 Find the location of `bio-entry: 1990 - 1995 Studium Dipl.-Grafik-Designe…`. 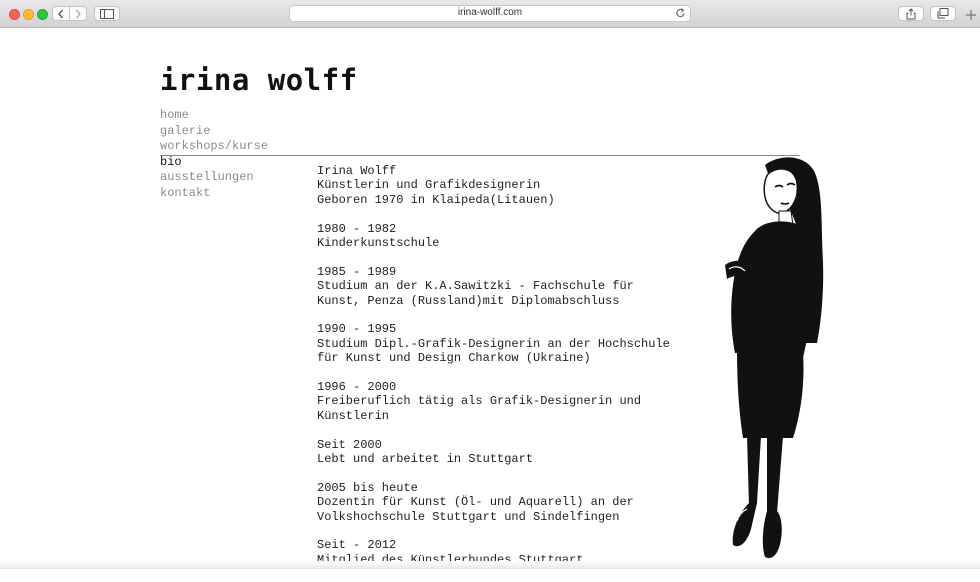

bio-entry: 1990 - 1995 Studium Dipl.-Grafik-Designe… is located at coordinates (493, 344).